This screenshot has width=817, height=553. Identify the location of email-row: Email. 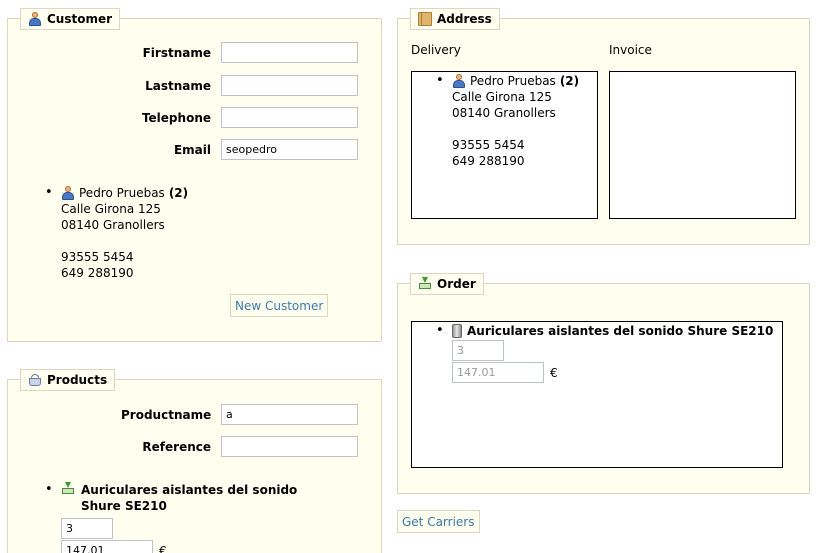
(239, 149).